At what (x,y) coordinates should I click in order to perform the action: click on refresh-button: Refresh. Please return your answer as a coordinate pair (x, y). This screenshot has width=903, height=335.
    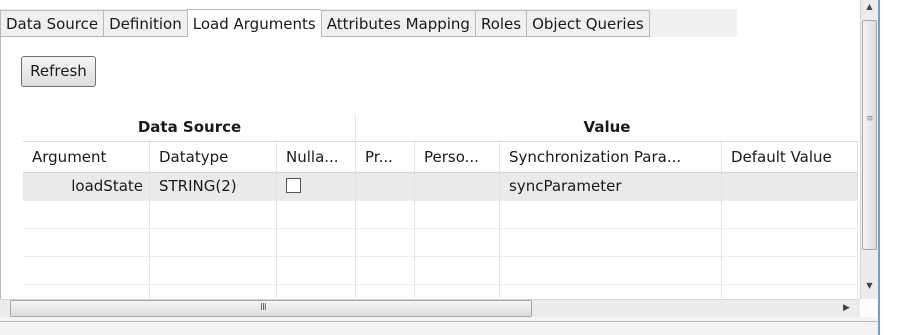
    Looking at the image, I should click on (58, 71).